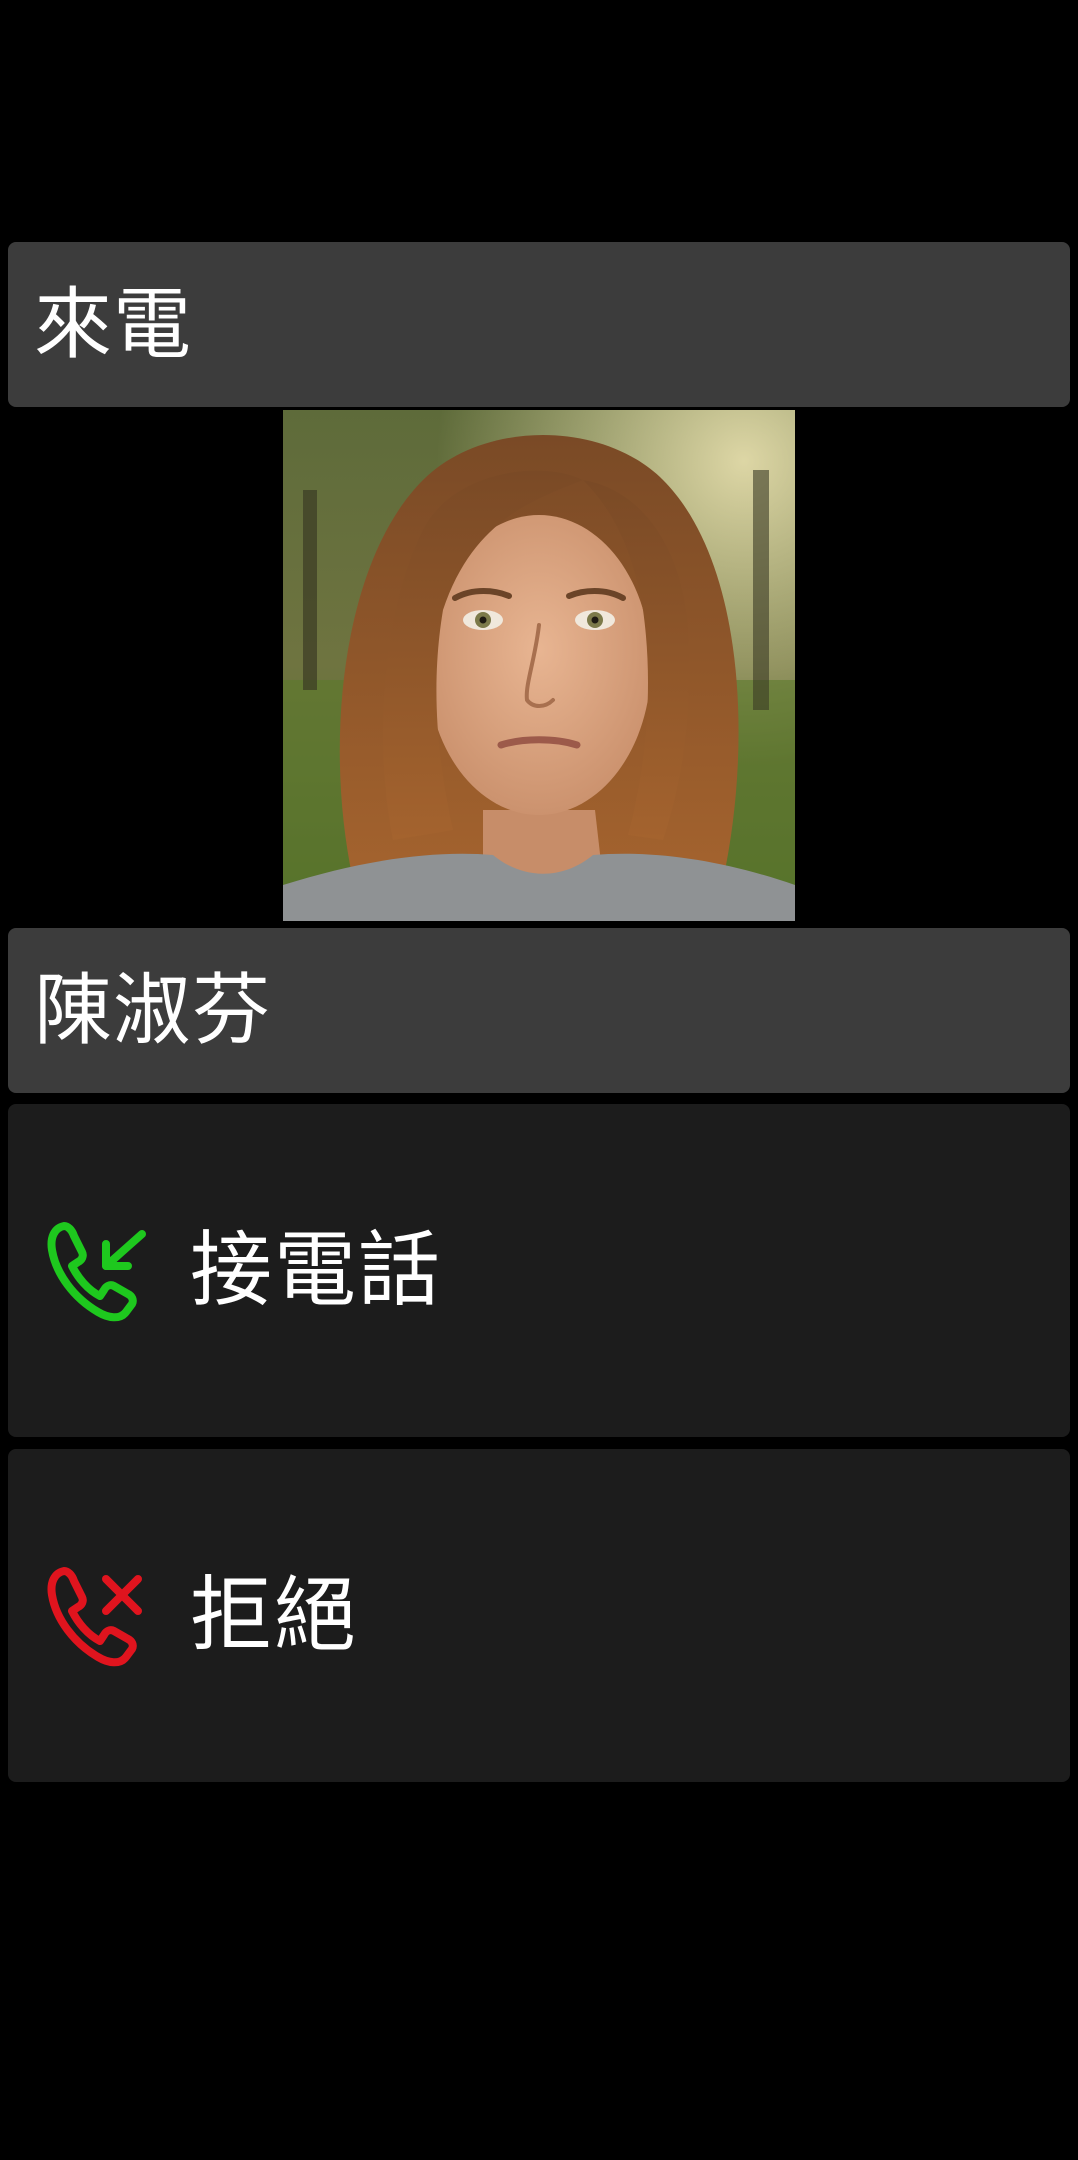  I want to click on header-title: 來電, so click(113, 324).